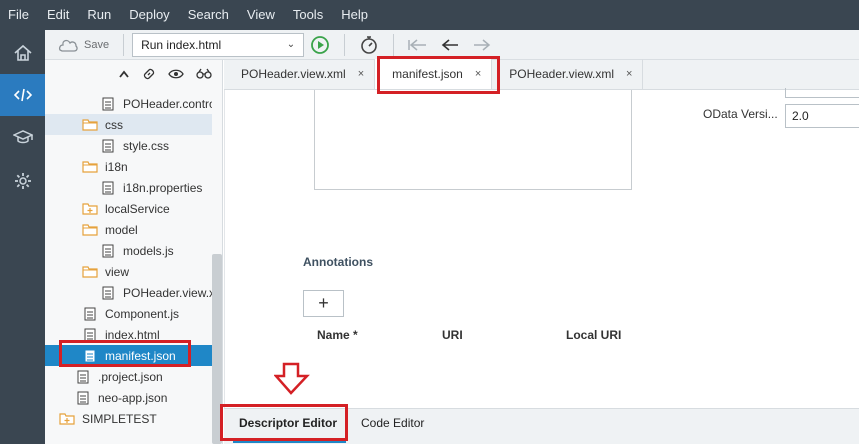  What do you see at coordinates (128, 250) in the screenshot?
I see `tree-item: models.js` at bounding box center [128, 250].